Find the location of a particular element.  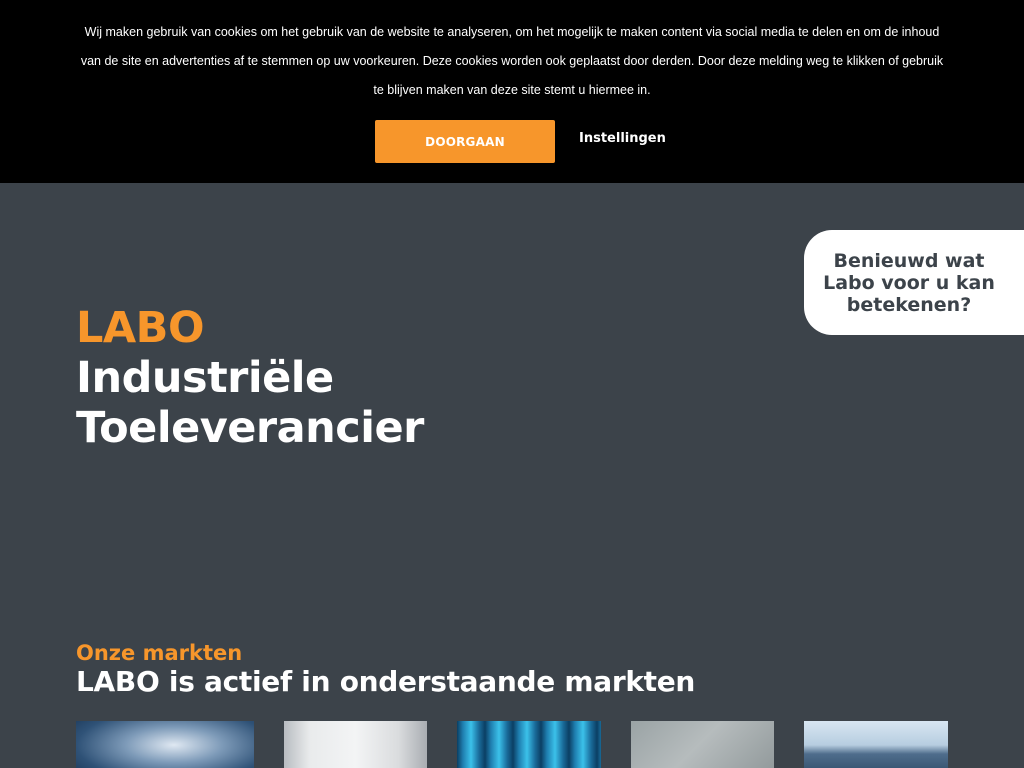

contact-cta-bubble: Benieuwd wat Labo voor u kan betekenen? is located at coordinates (914, 282).